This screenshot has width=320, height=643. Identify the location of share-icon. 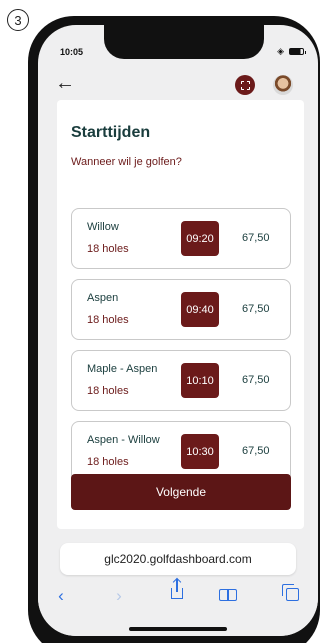
(177, 589).